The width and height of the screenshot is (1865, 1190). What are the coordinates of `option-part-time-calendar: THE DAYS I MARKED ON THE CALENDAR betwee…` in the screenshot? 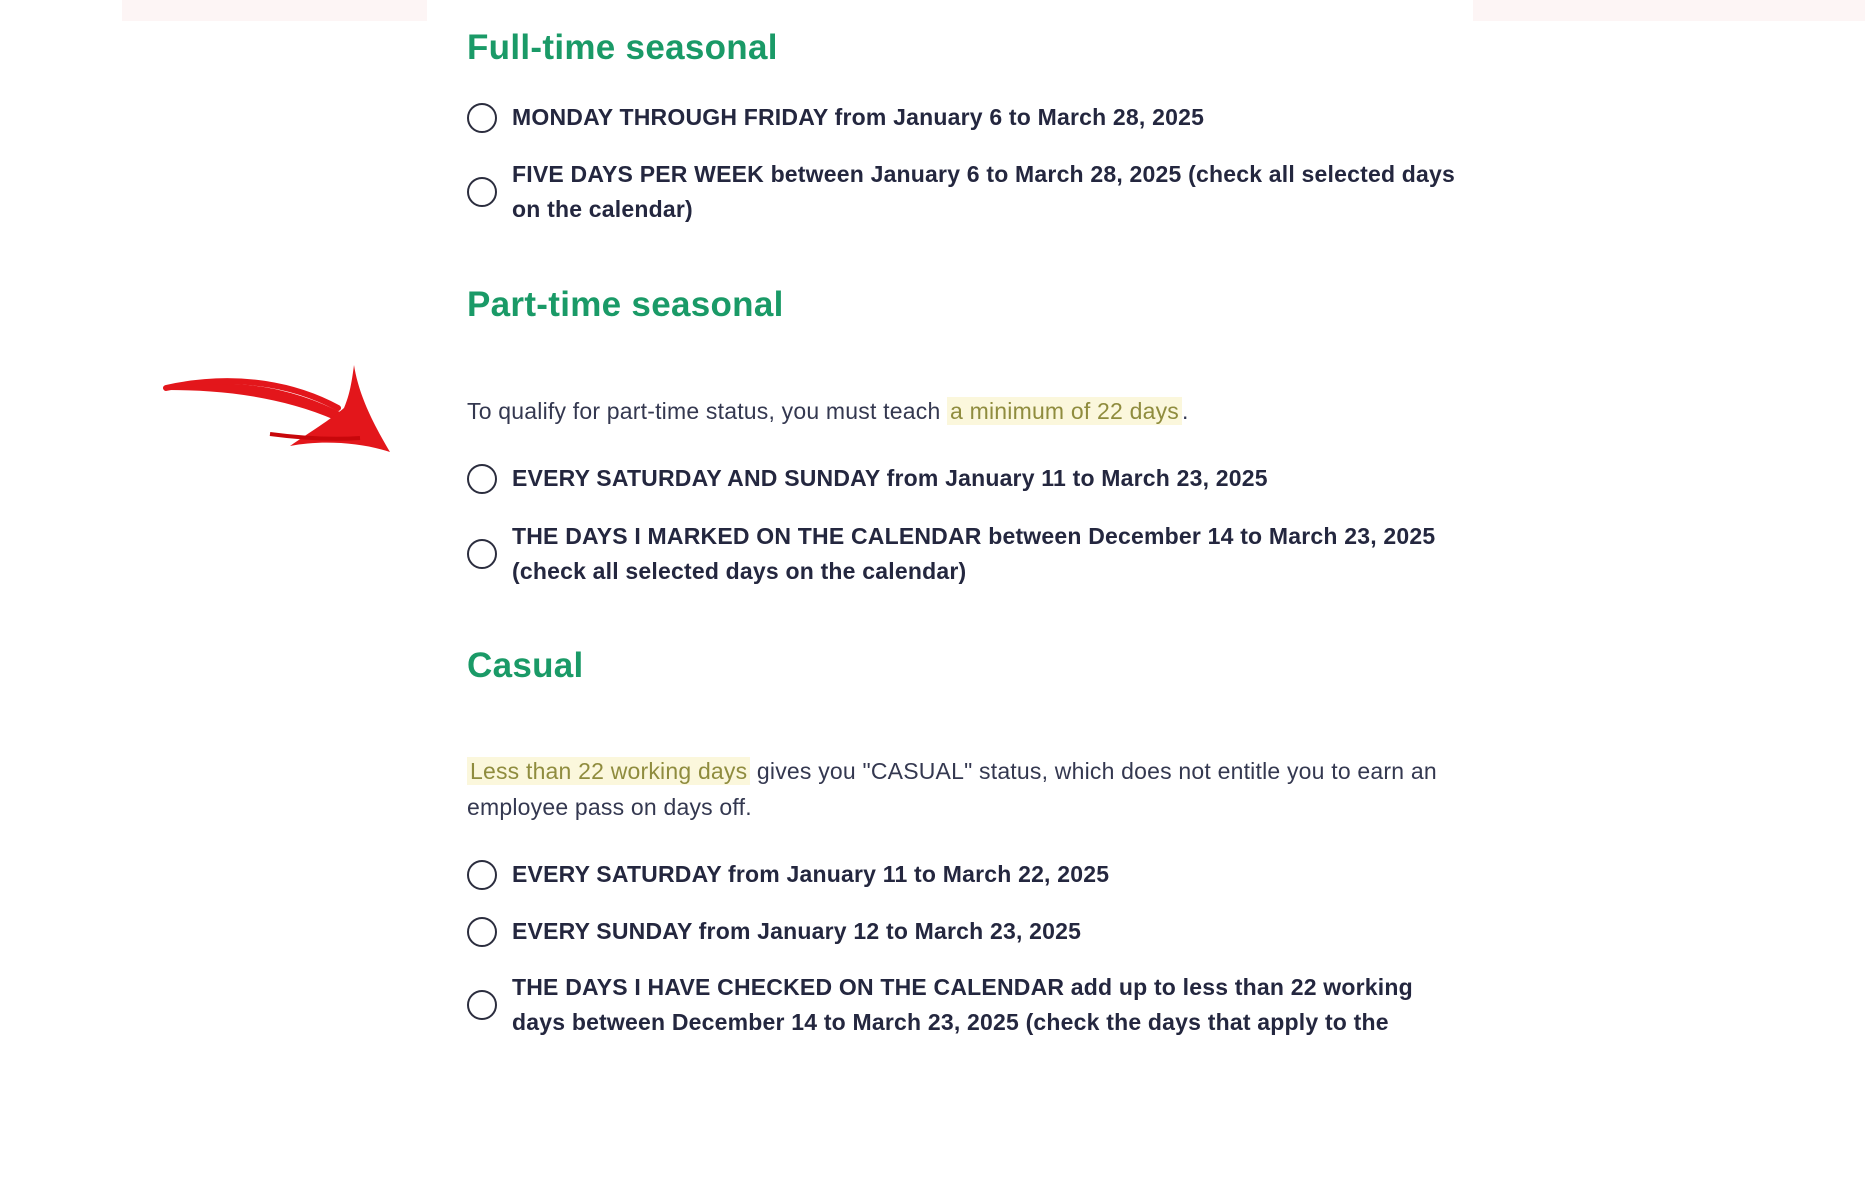 It's located at (967, 554).